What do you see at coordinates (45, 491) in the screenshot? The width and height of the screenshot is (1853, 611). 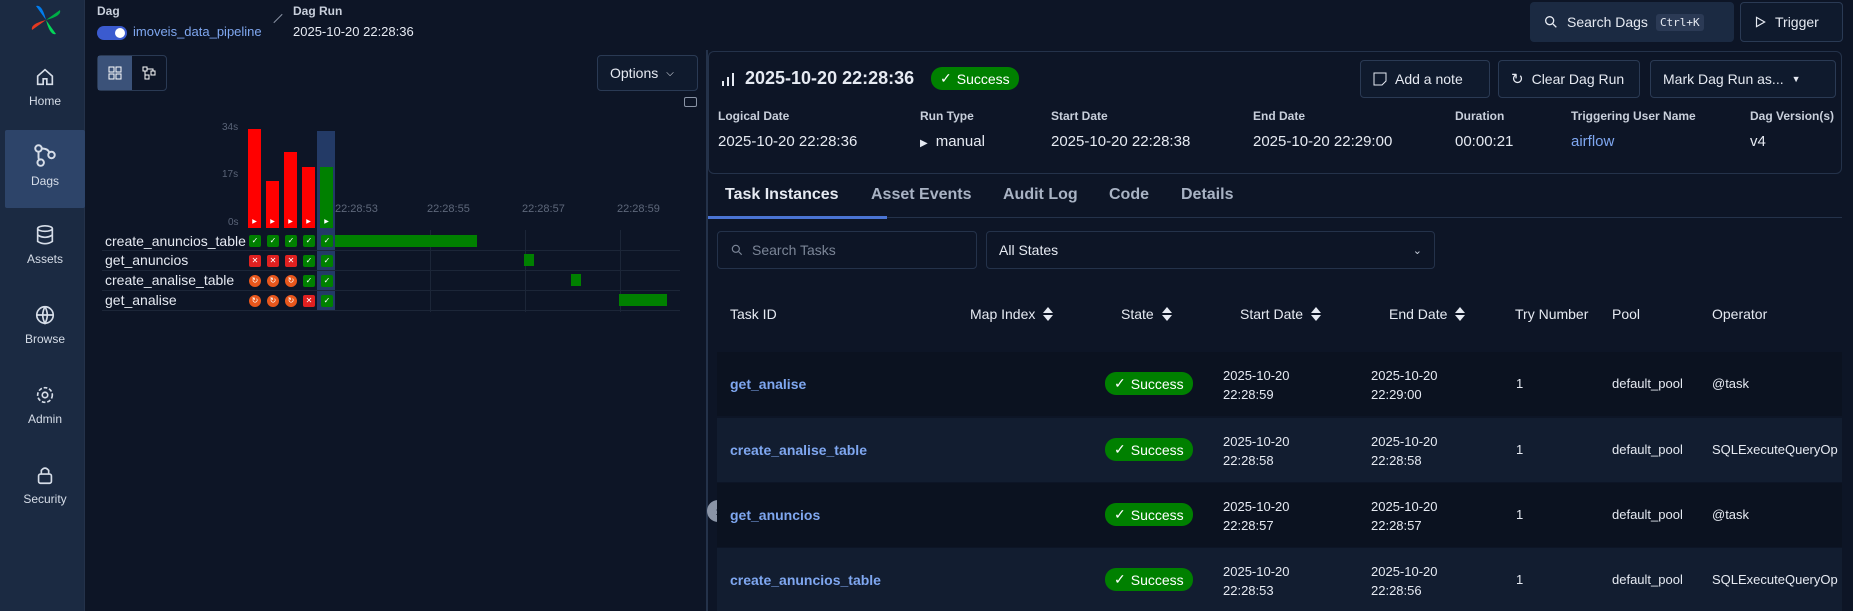 I see `sidebar-item-security: Security` at bounding box center [45, 491].